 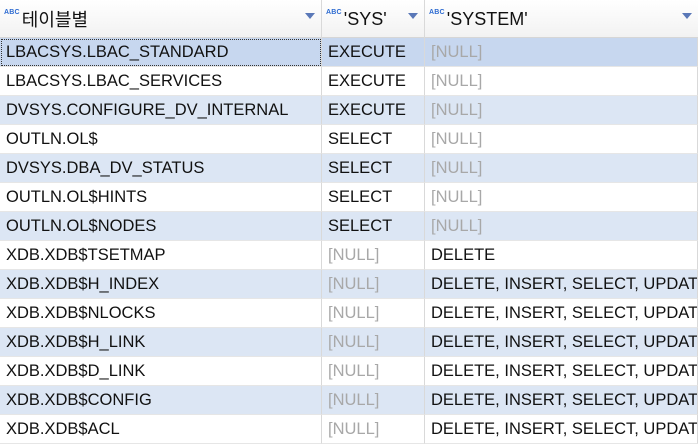 I want to click on column-header-label: 테이블별, so click(x=55, y=20).